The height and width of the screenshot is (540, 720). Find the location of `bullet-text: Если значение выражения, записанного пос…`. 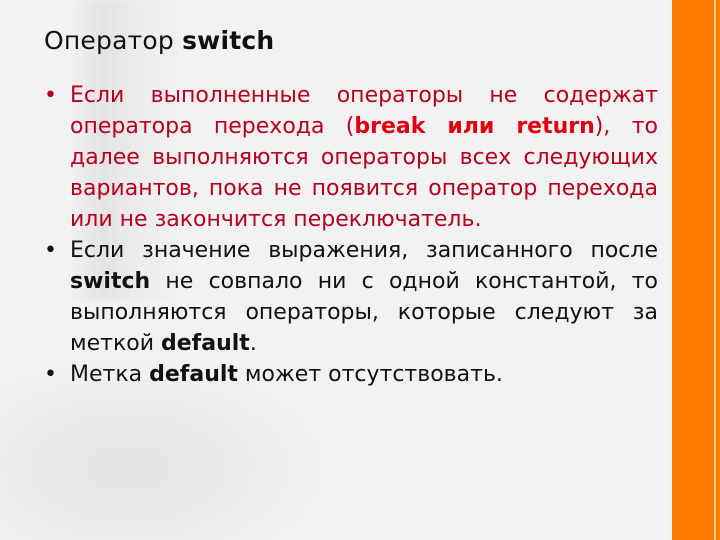

bullet-text: Если значение выражения, записанного пос… is located at coordinates (364, 250).